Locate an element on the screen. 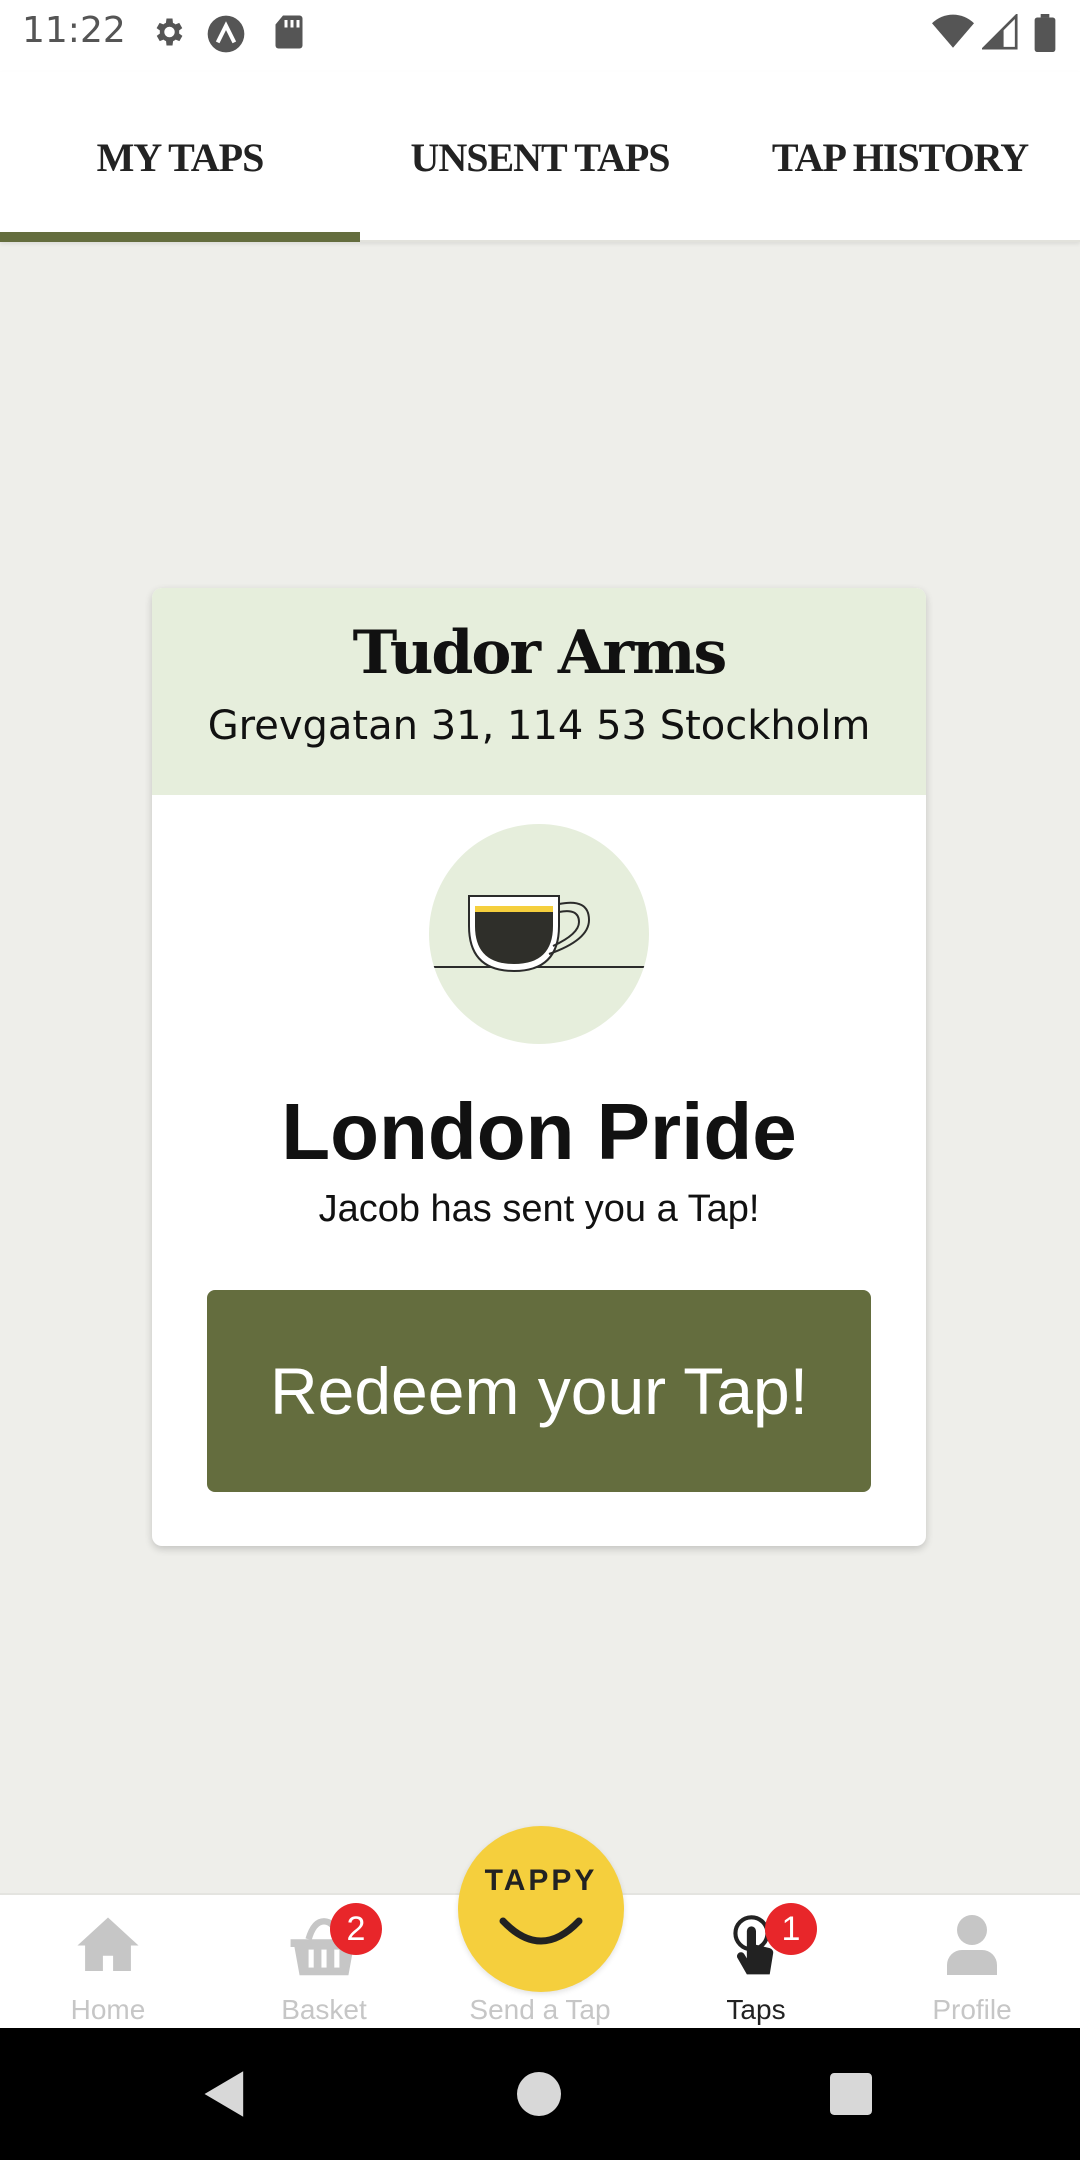  nav-label-send-a-tap: Send a Tap is located at coordinates (540, 2009).